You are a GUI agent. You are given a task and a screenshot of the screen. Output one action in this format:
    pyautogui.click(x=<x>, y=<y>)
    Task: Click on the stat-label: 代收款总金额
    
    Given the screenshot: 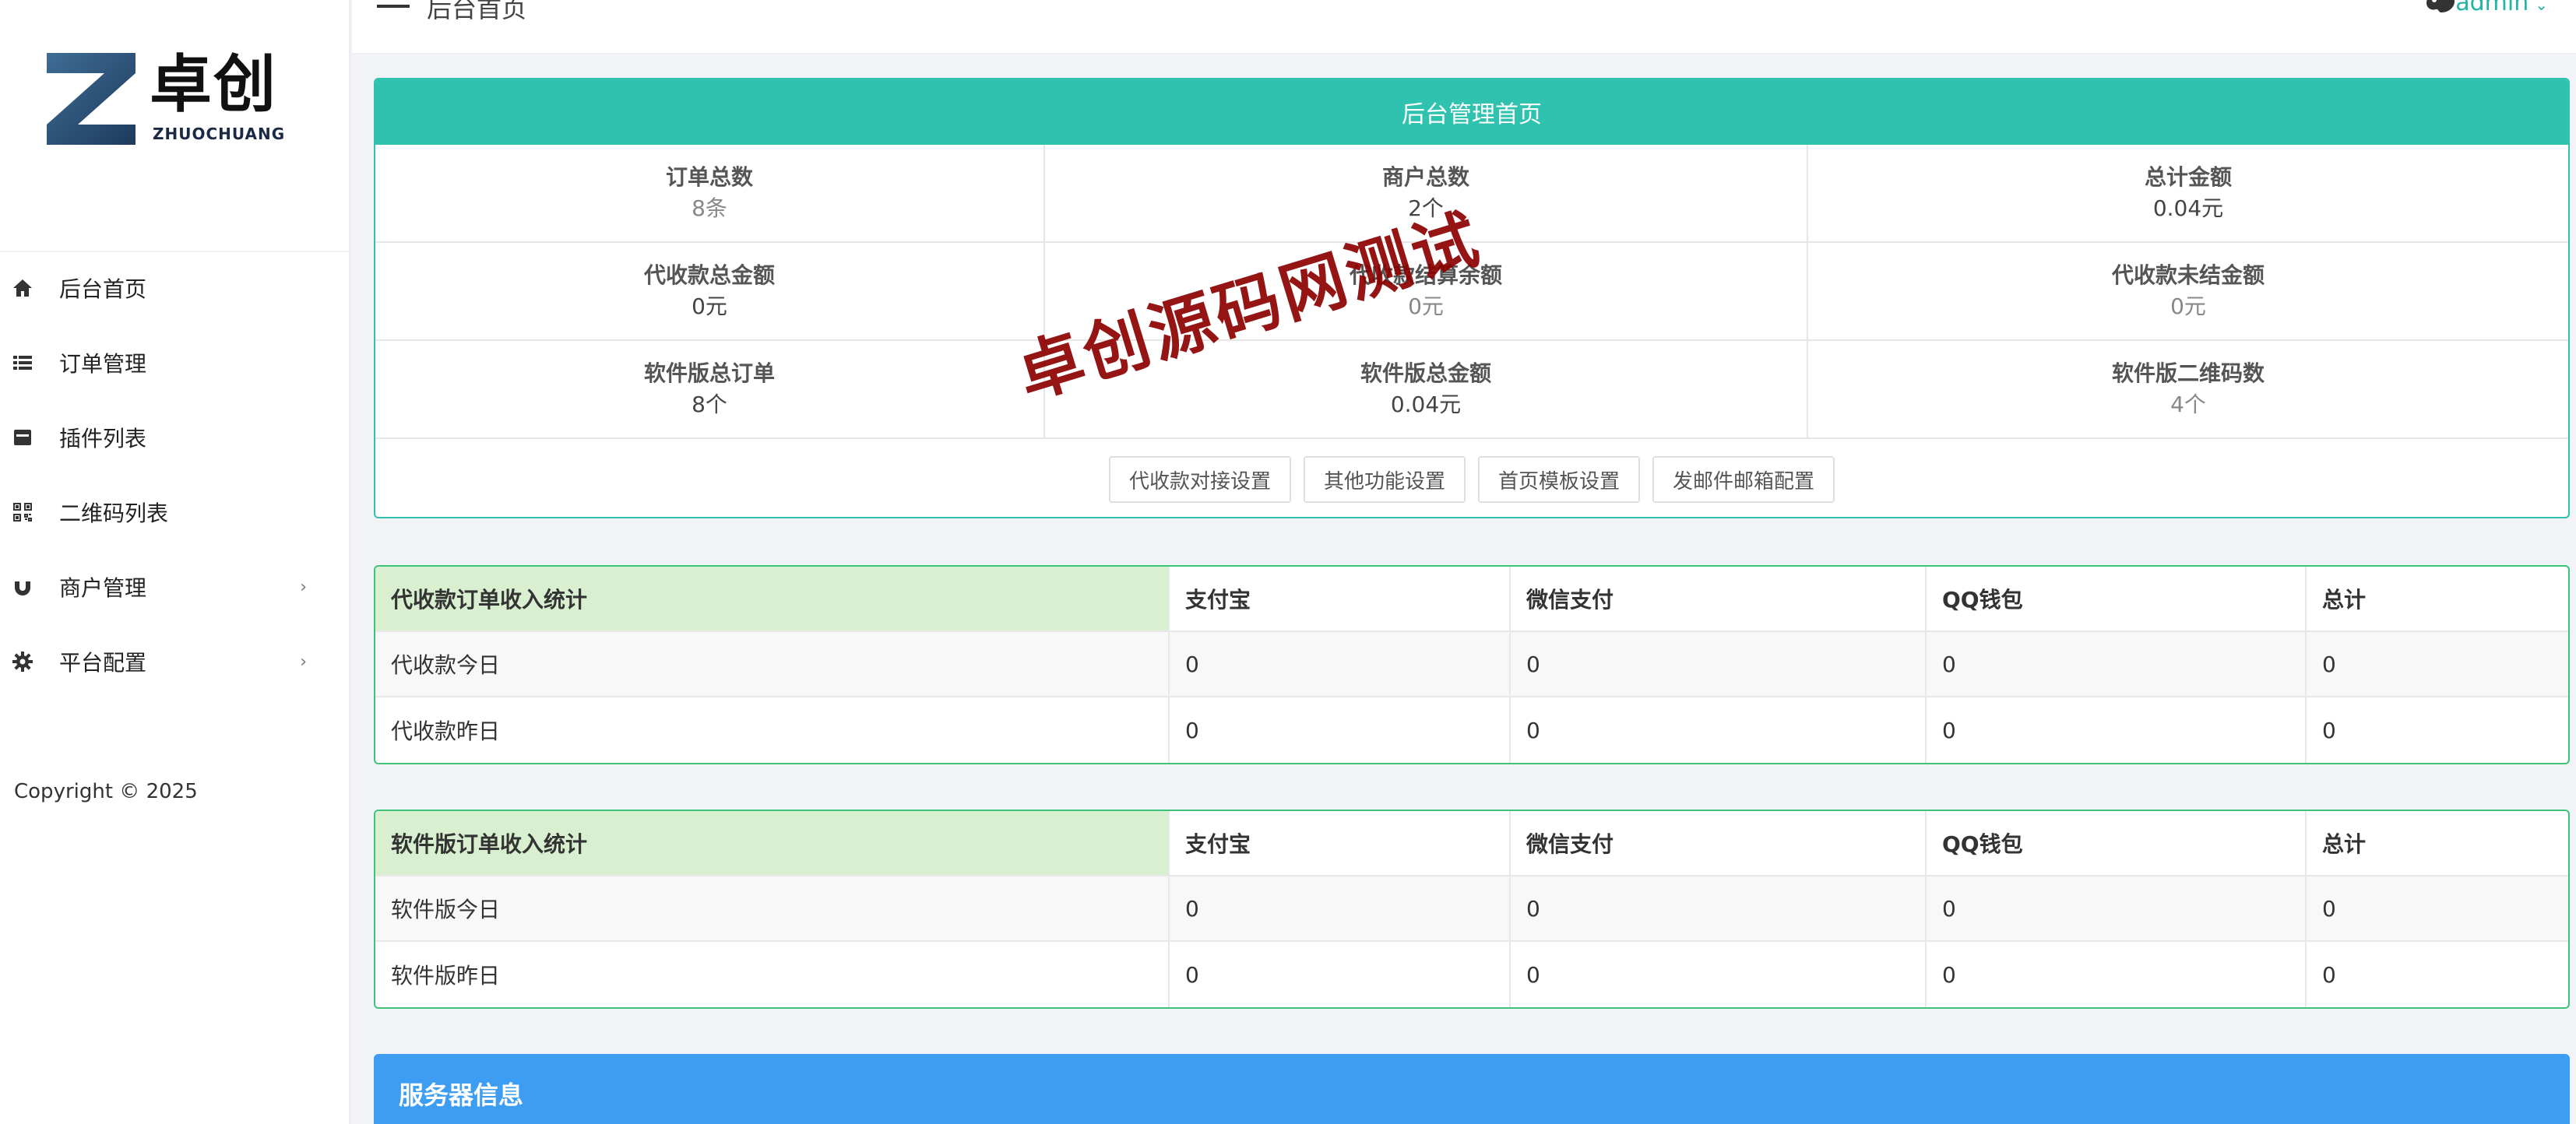 What is the action you would take?
    pyautogui.click(x=709, y=275)
    